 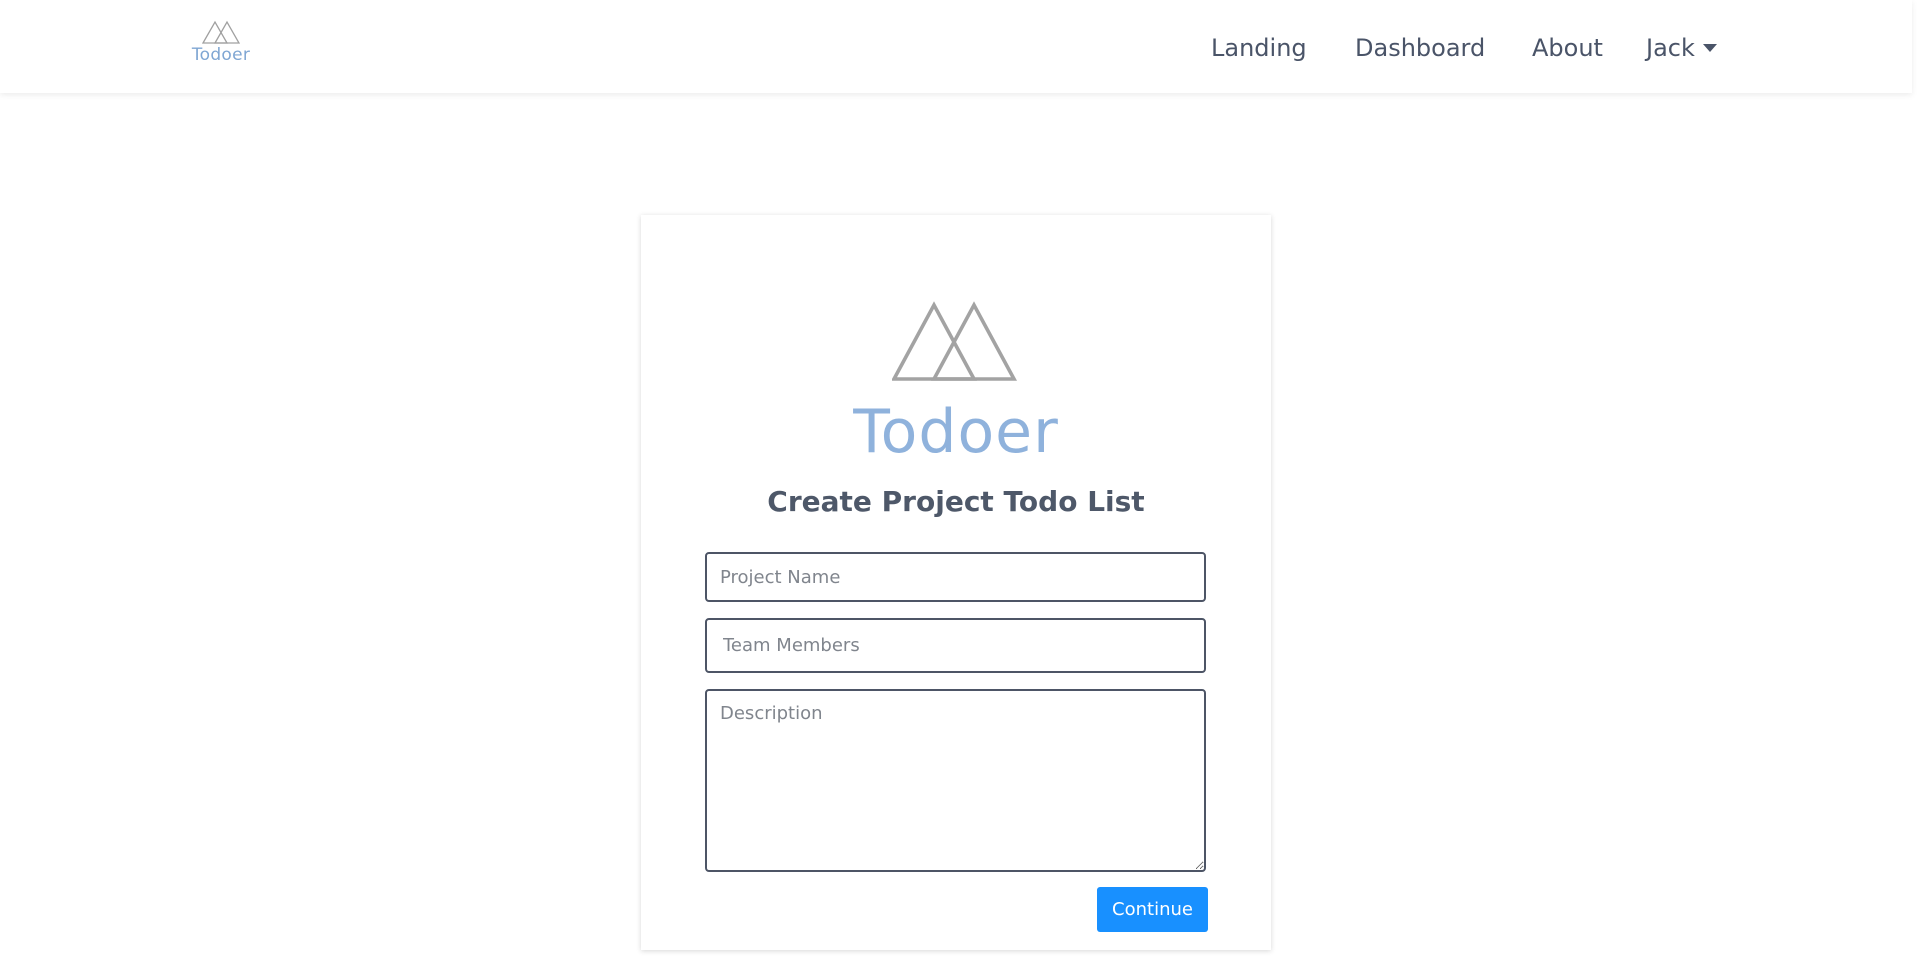 What do you see at coordinates (956, 432) in the screenshot?
I see `card-brand-name: Todoer` at bounding box center [956, 432].